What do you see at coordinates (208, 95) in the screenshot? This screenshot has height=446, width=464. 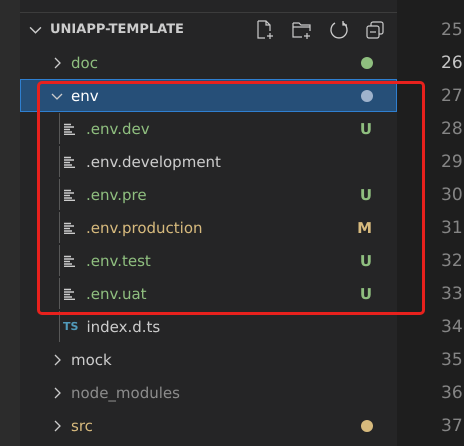 I see `tree-item: env` at bounding box center [208, 95].